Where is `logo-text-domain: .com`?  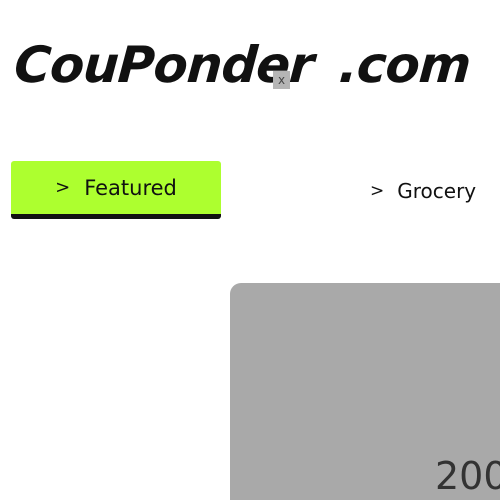 logo-text-domain: .com is located at coordinates (405, 65).